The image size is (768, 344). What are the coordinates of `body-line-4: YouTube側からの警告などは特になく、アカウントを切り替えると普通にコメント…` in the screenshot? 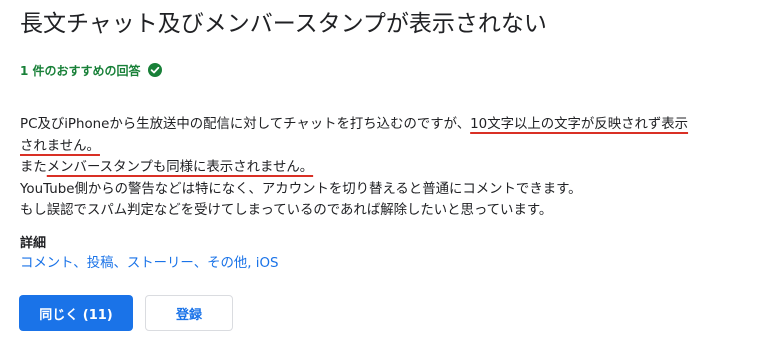 It's located at (301, 189).